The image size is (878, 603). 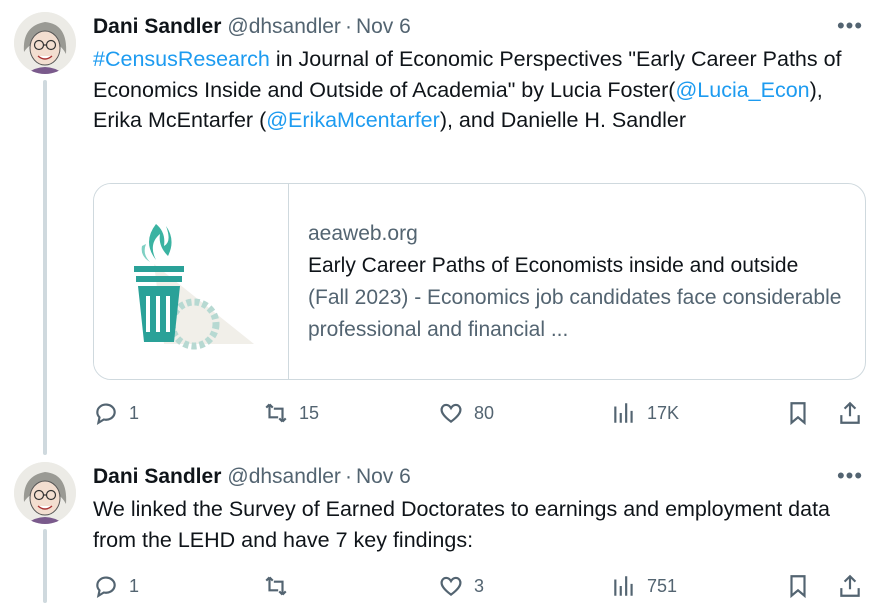 What do you see at coordinates (353, 120) in the screenshot?
I see `mention-link: @ErikaMcentarfer` at bounding box center [353, 120].